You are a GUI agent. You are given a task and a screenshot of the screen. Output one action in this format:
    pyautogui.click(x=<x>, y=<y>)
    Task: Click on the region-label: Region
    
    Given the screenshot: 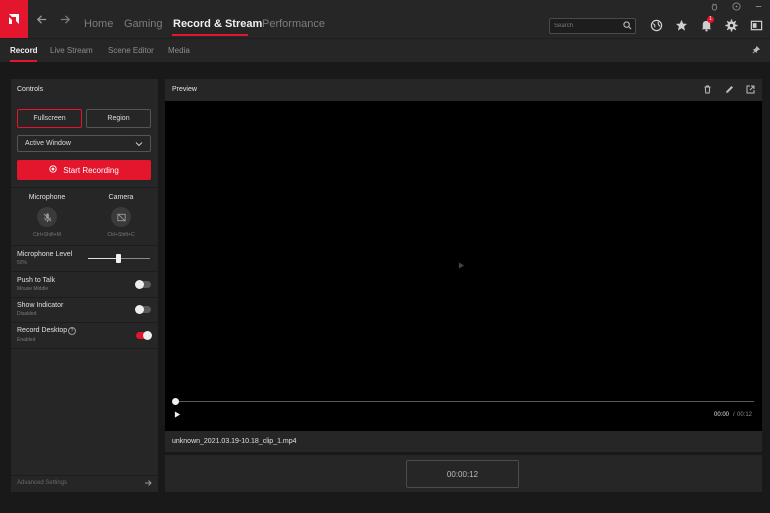 What is the action you would take?
    pyautogui.click(x=118, y=118)
    